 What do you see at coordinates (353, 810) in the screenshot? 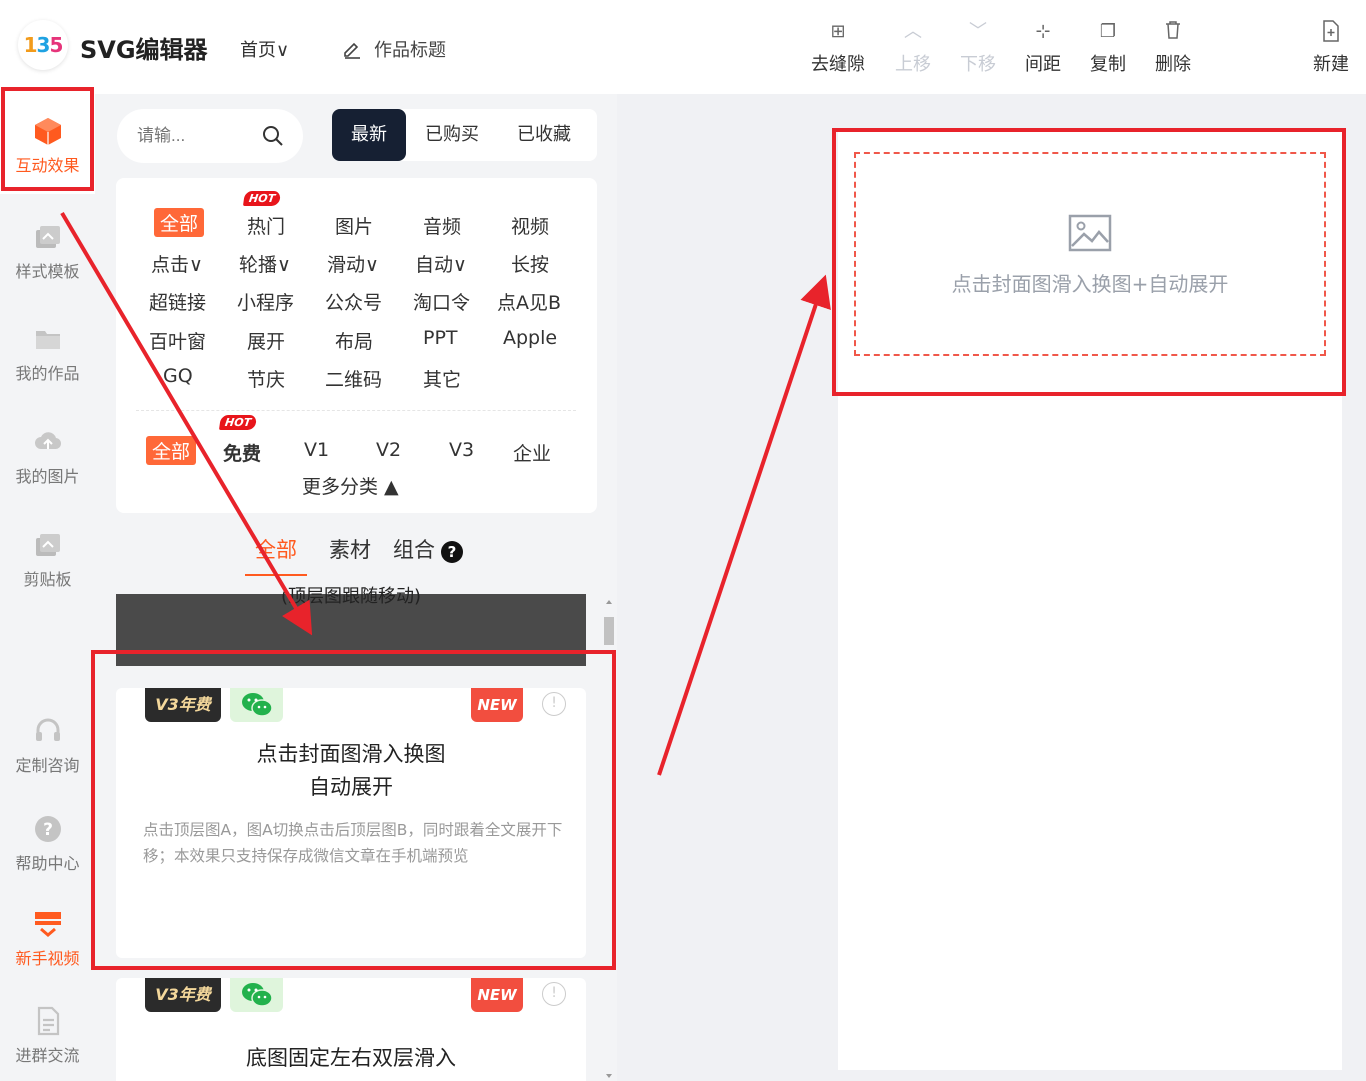
I see `highlight-box-card` at bounding box center [353, 810].